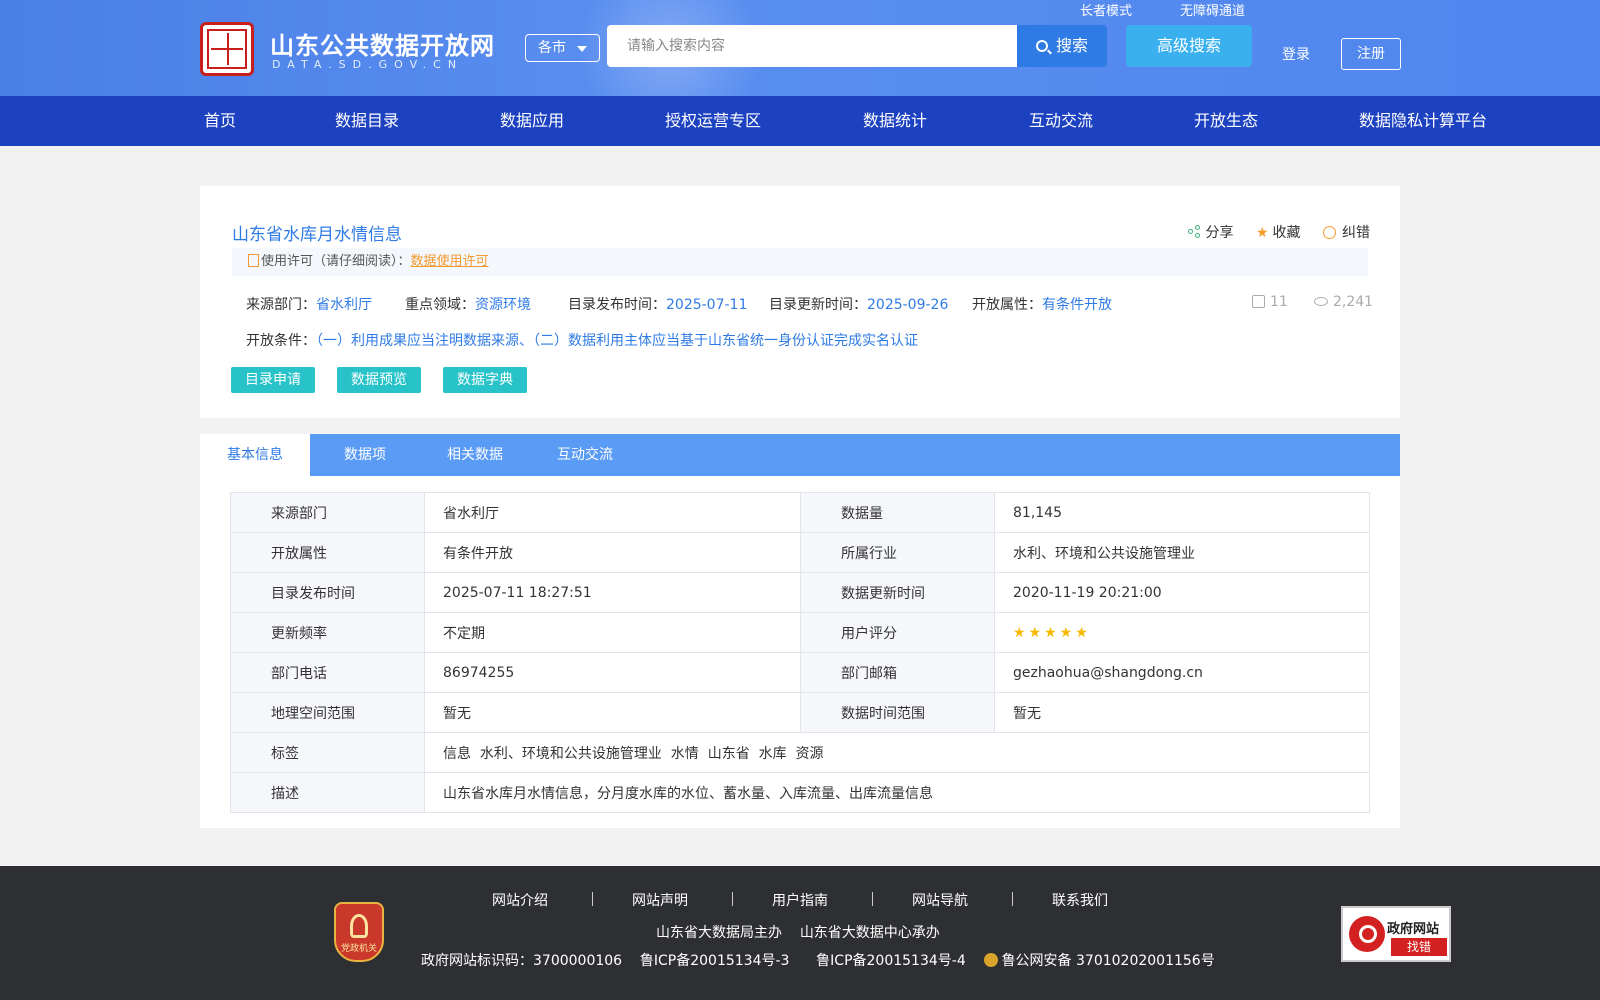 Image resolution: width=1600 pixels, height=1000 pixels. I want to click on search-icon, so click(1041, 46).